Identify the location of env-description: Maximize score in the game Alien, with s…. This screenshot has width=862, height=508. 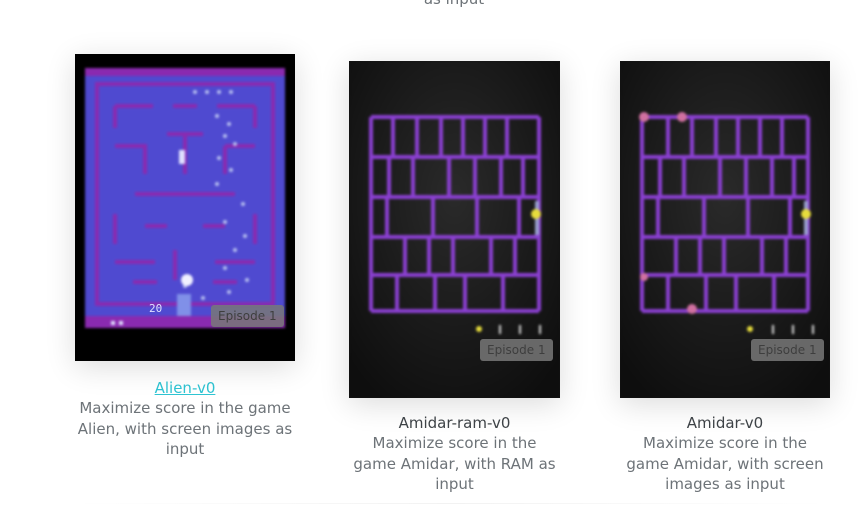
(185, 428).